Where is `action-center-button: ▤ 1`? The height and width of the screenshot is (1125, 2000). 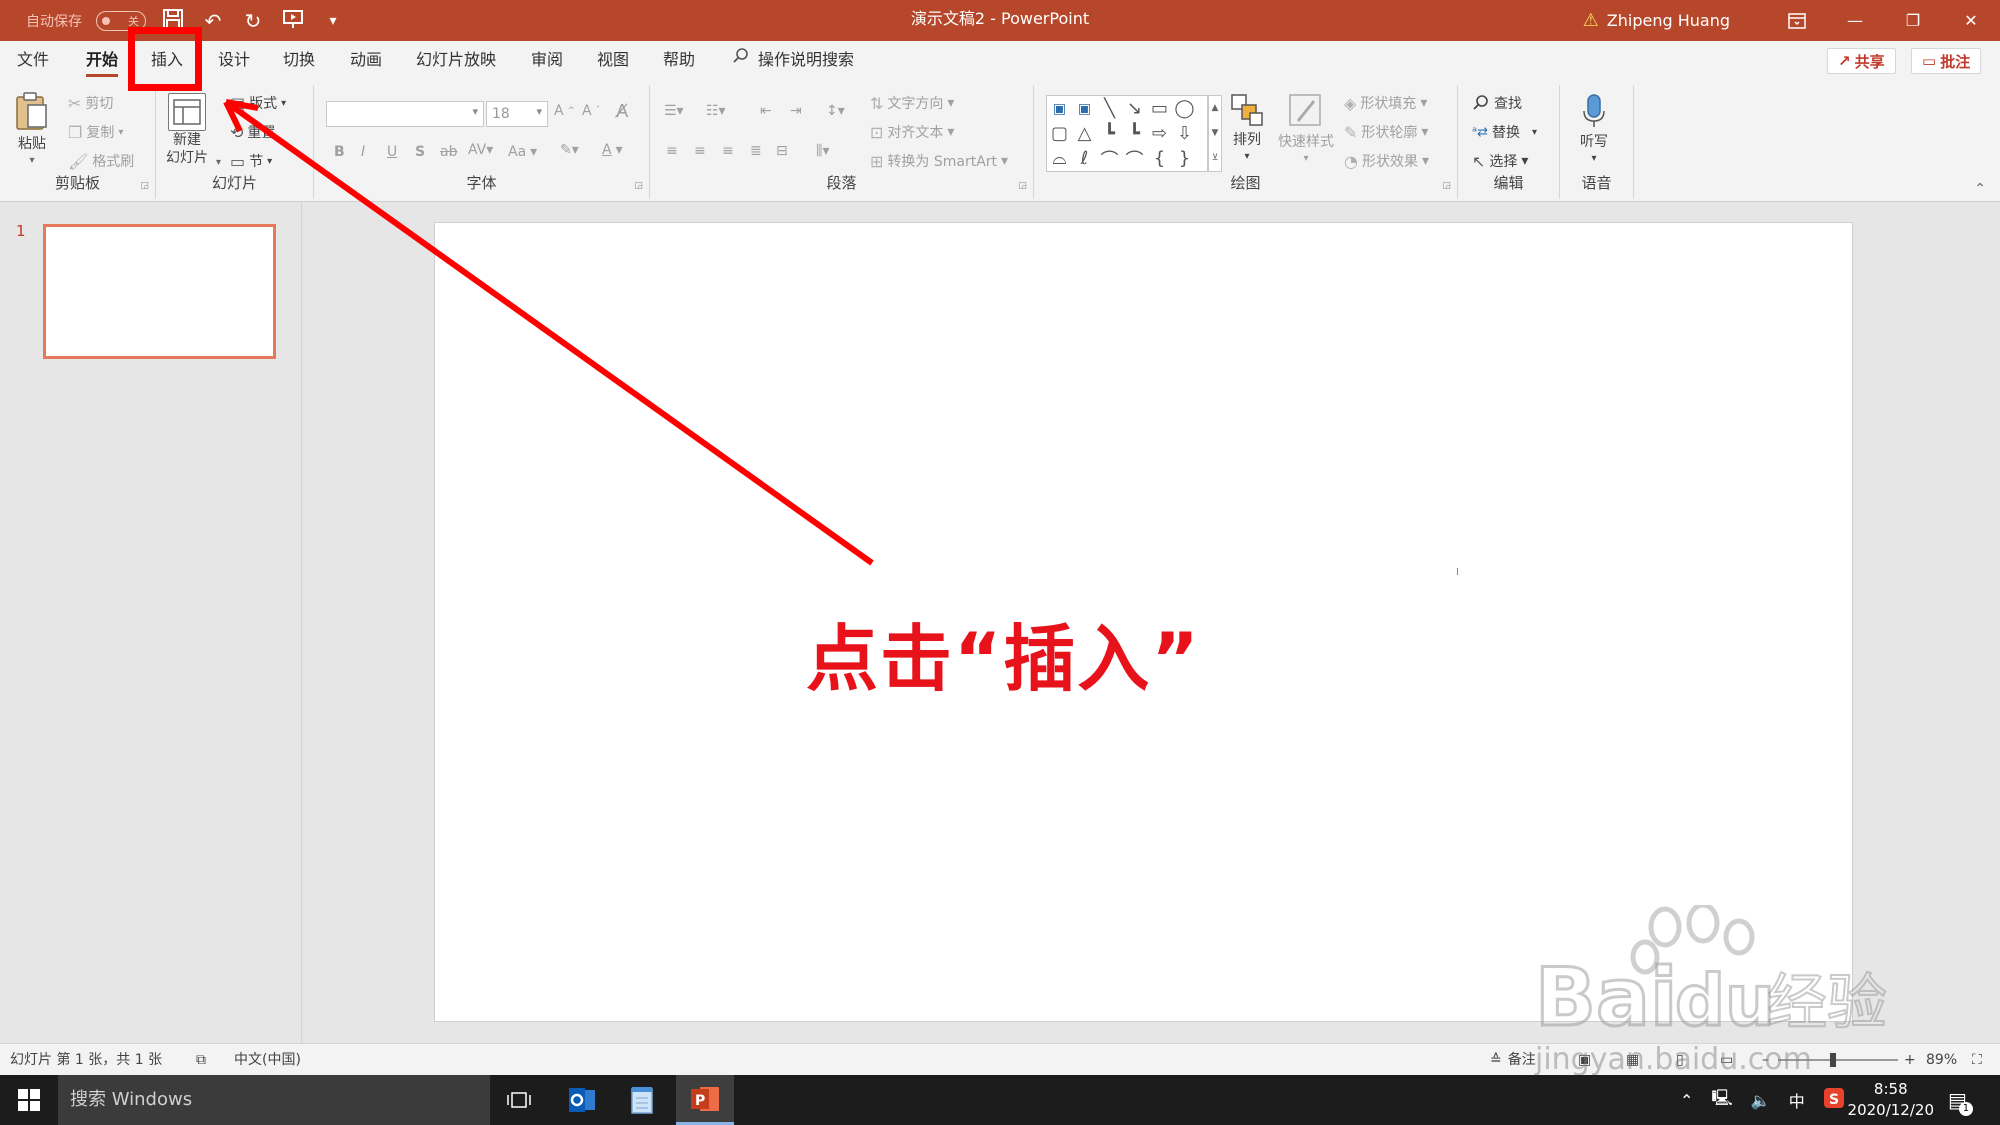 action-center-button: ▤ 1 is located at coordinates (1960, 1100).